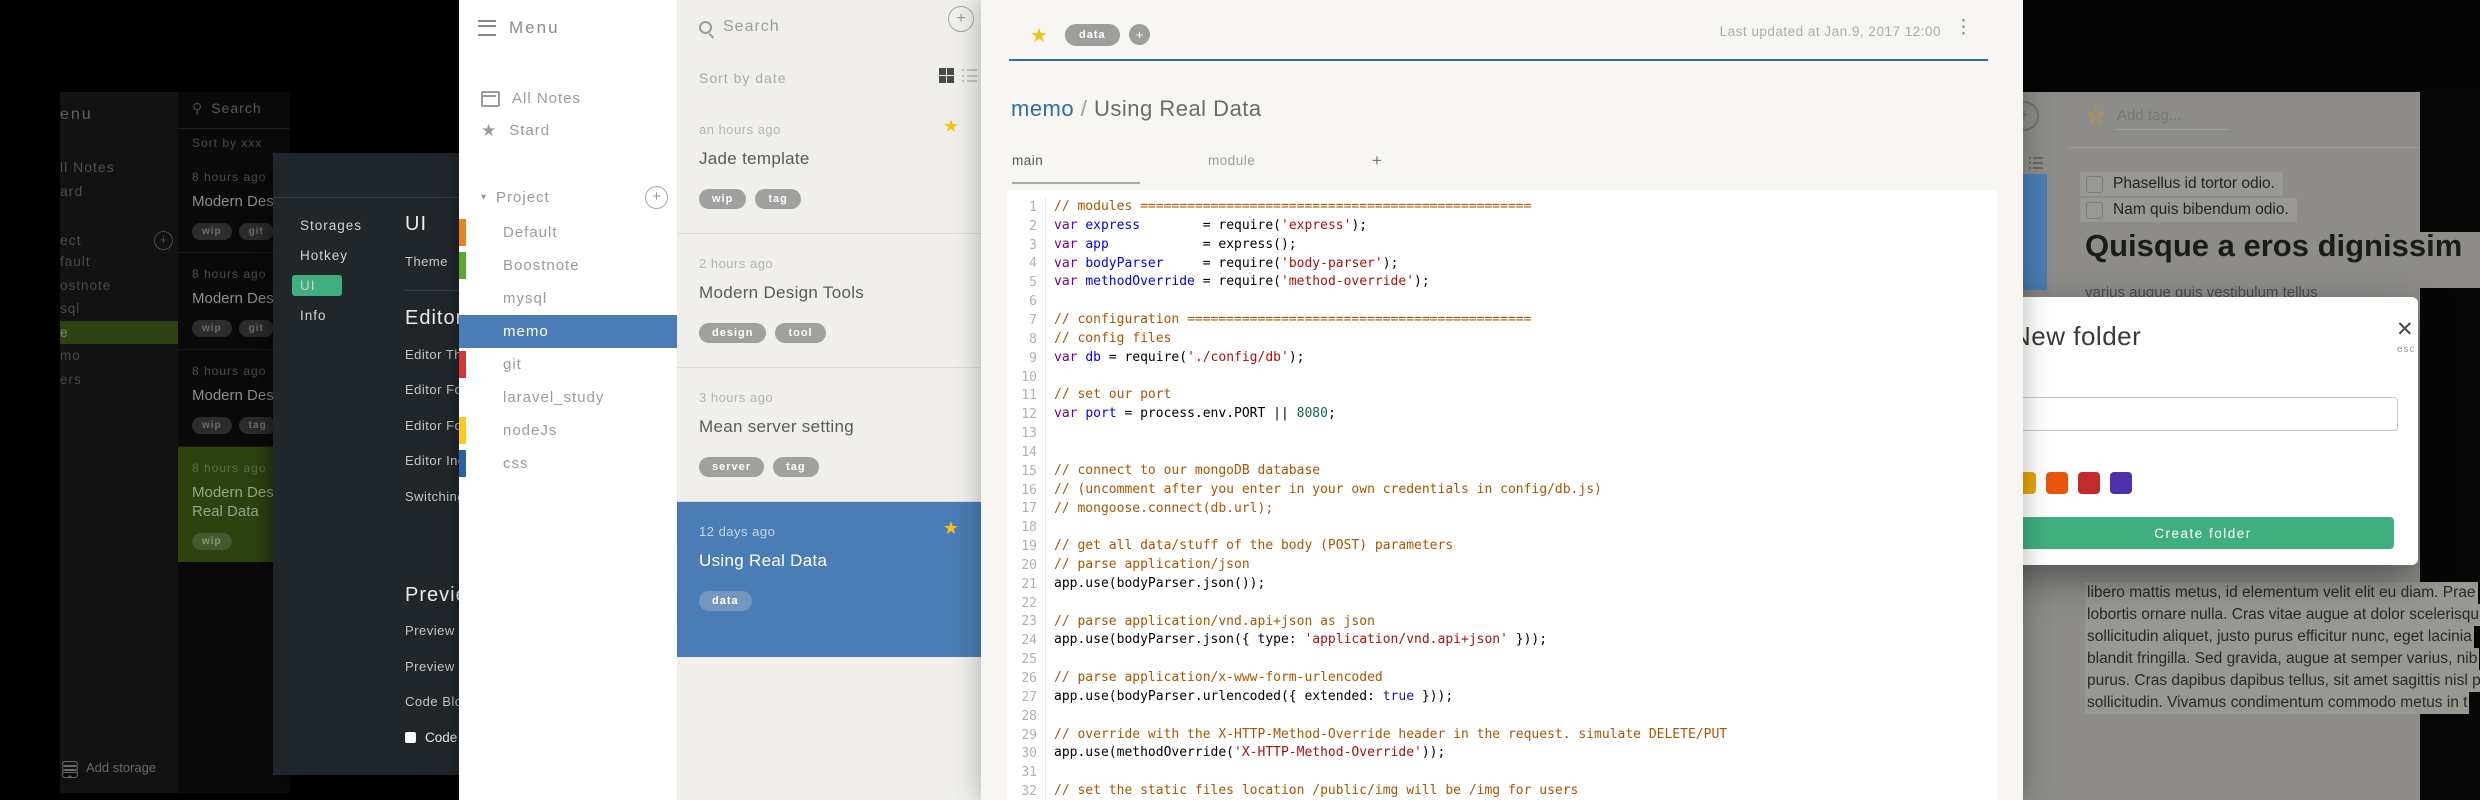 The image size is (2480, 800). What do you see at coordinates (1963, 27) in the screenshot?
I see `note-menu-kebab-icon: ⋮` at bounding box center [1963, 27].